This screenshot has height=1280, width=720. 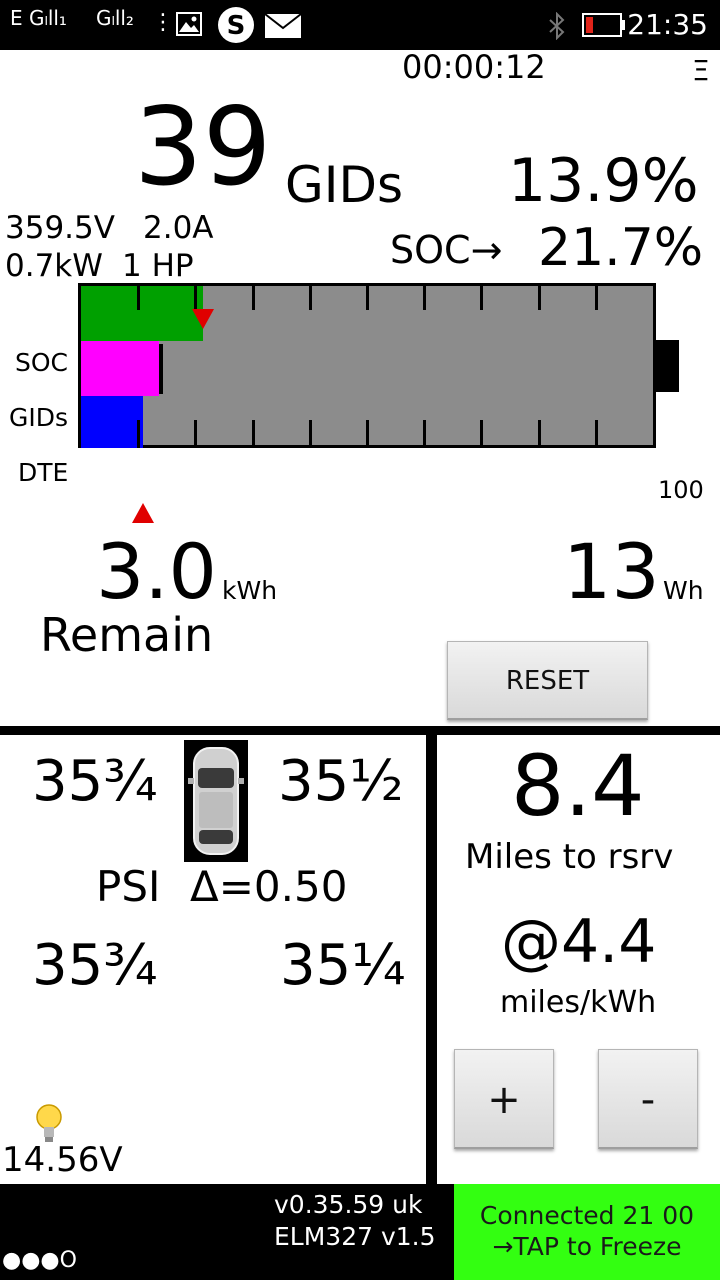 What do you see at coordinates (360, 25) in the screenshot?
I see `status-bar: E Gₗll₁ Gₗll₂ ⋮ S 21:35` at bounding box center [360, 25].